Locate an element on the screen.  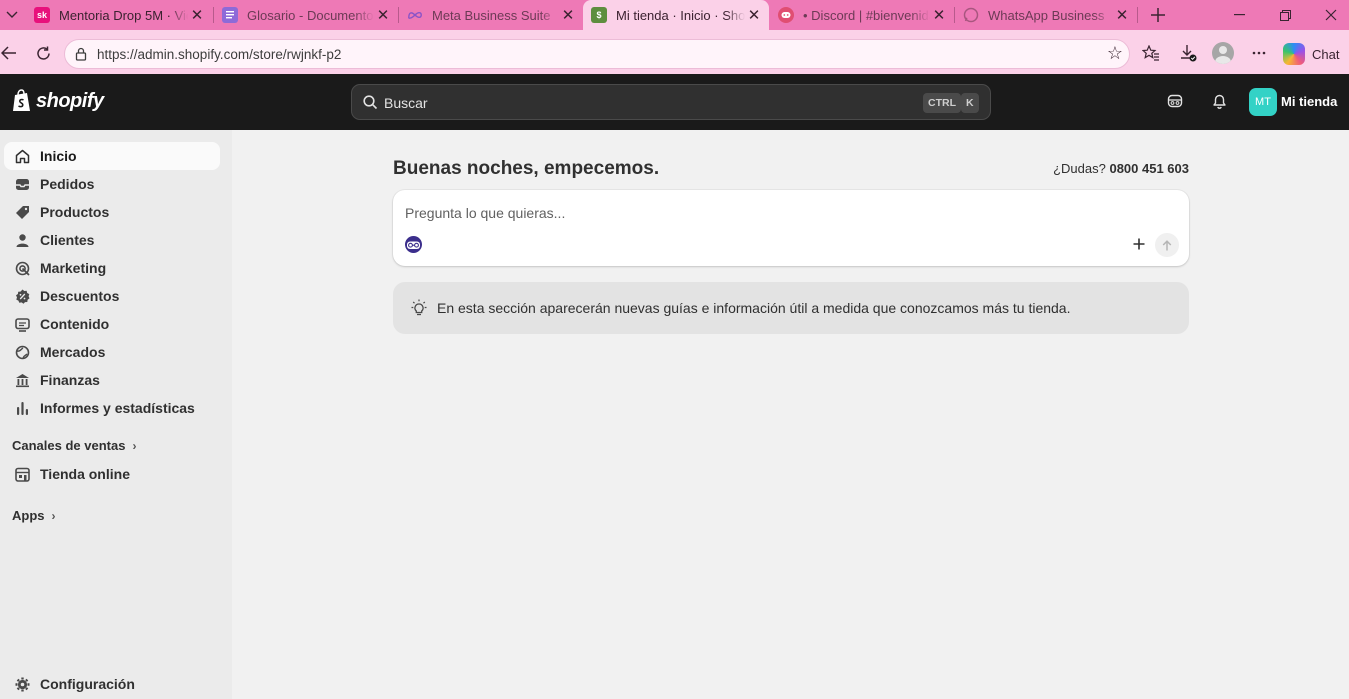
tab-divider is located at coordinates (1137, 15).